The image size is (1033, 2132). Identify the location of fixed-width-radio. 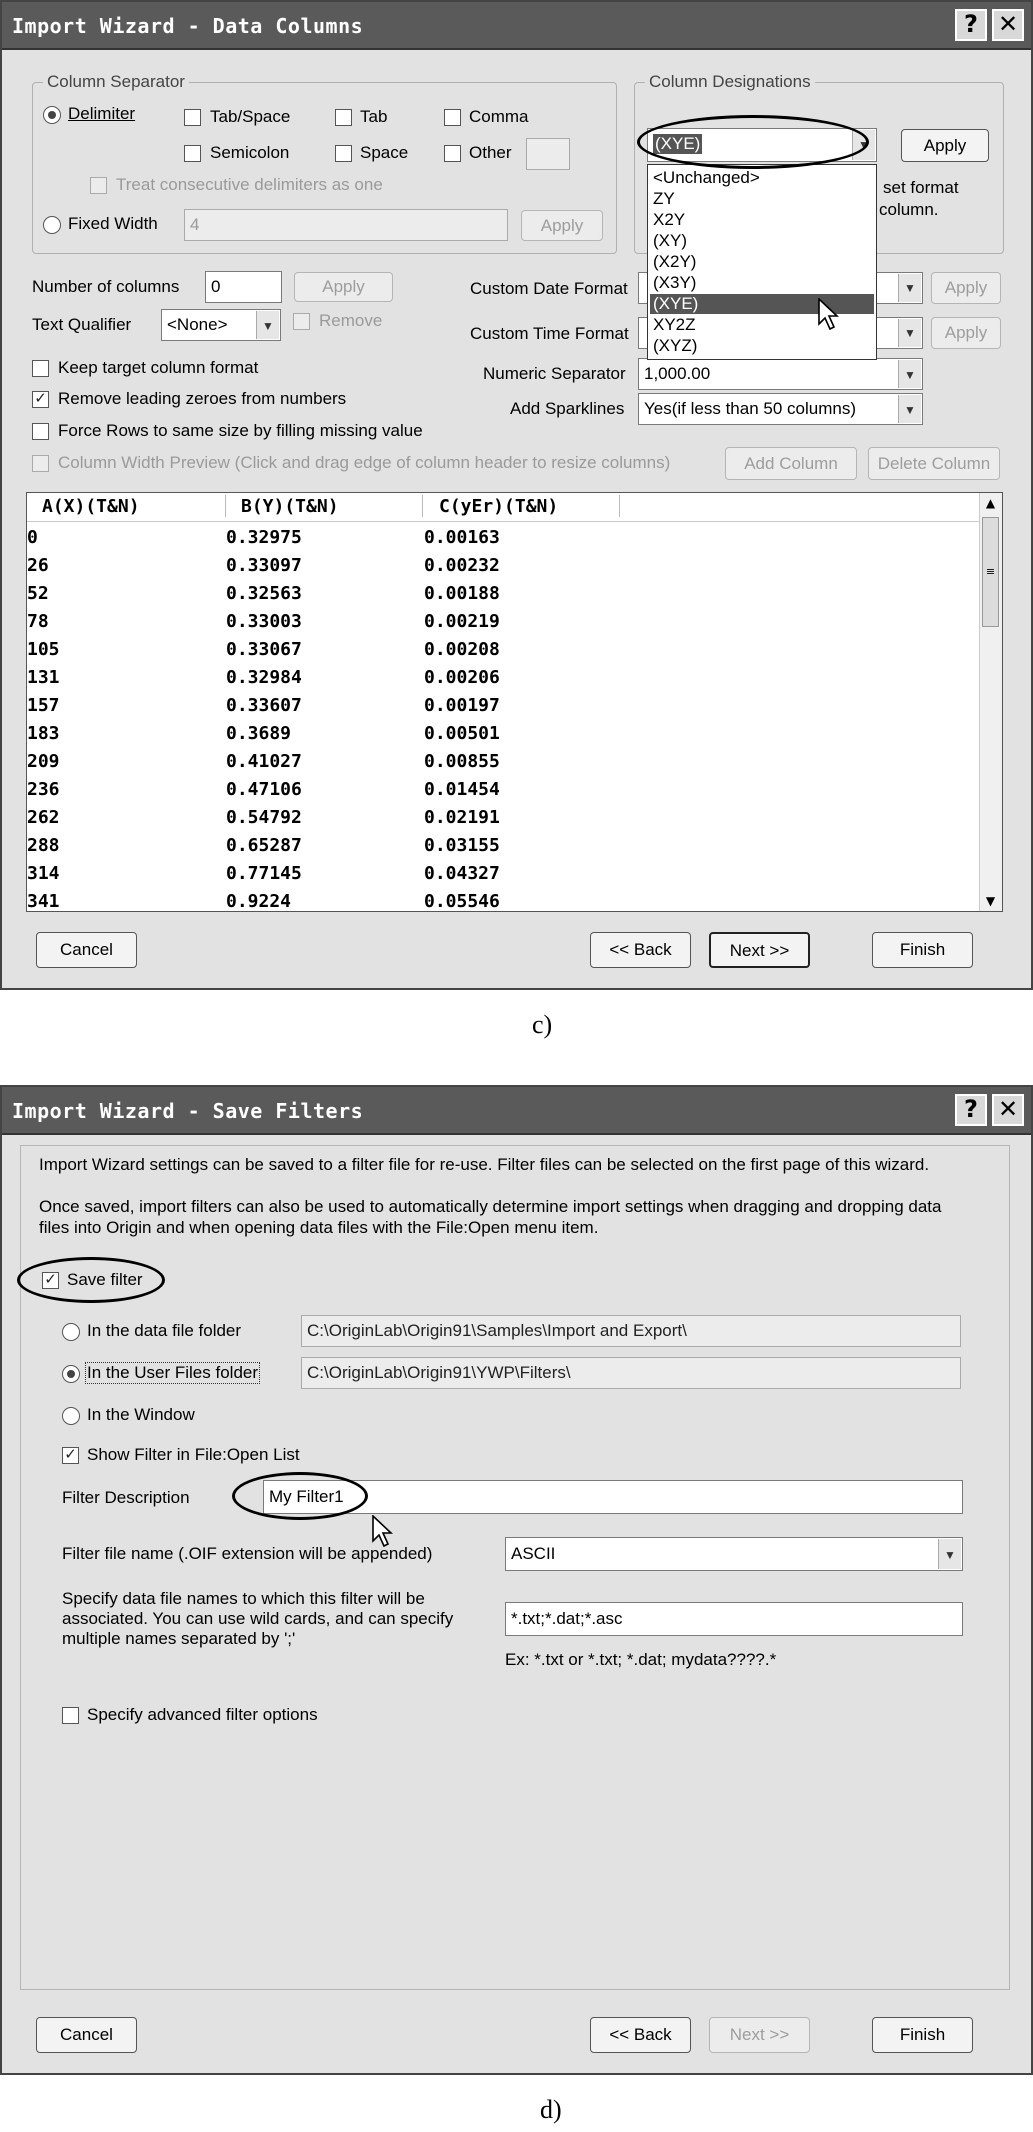
(52, 225).